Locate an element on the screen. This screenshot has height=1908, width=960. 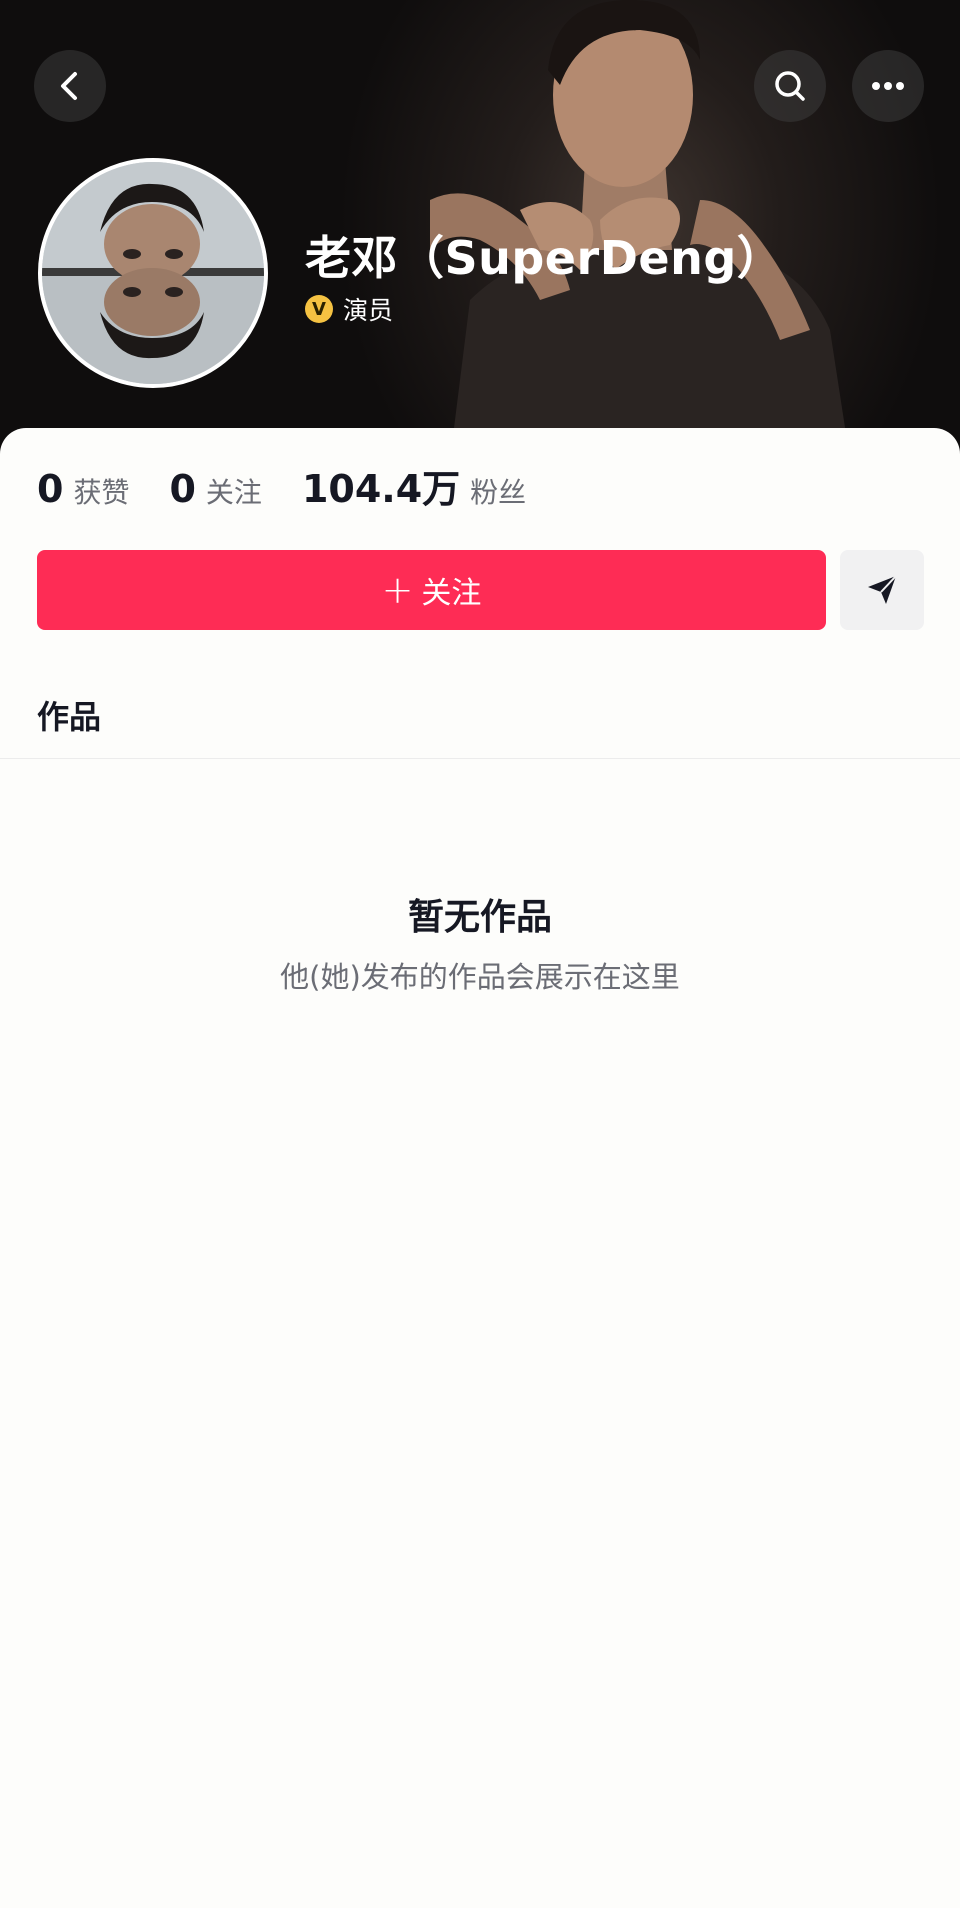
empty-state-description: 他(她)发布的作品会展示在这里 is located at coordinates (480, 977).